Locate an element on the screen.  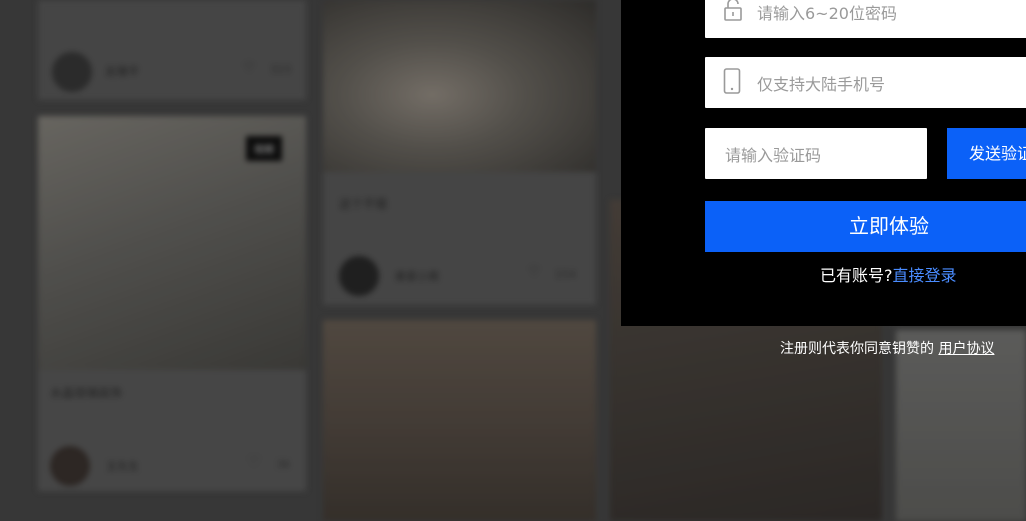
agreement: 注册则代表你同意钥赞的 用户协议 is located at coordinates (887, 348).